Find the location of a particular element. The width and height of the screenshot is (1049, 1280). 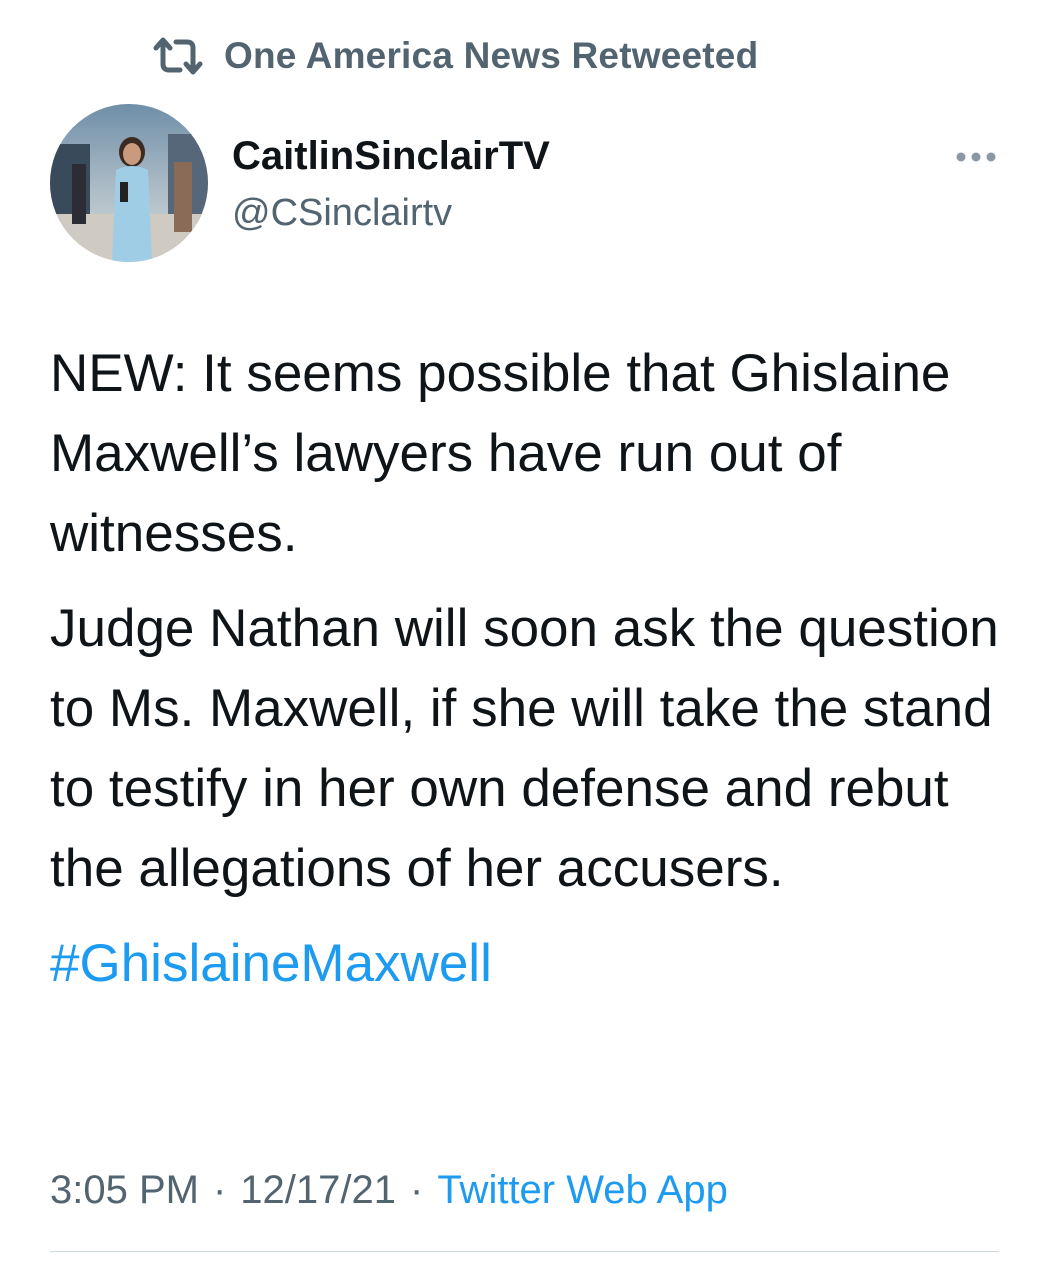

retweet-banner: One America News Retweeted is located at coordinates (454, 56).